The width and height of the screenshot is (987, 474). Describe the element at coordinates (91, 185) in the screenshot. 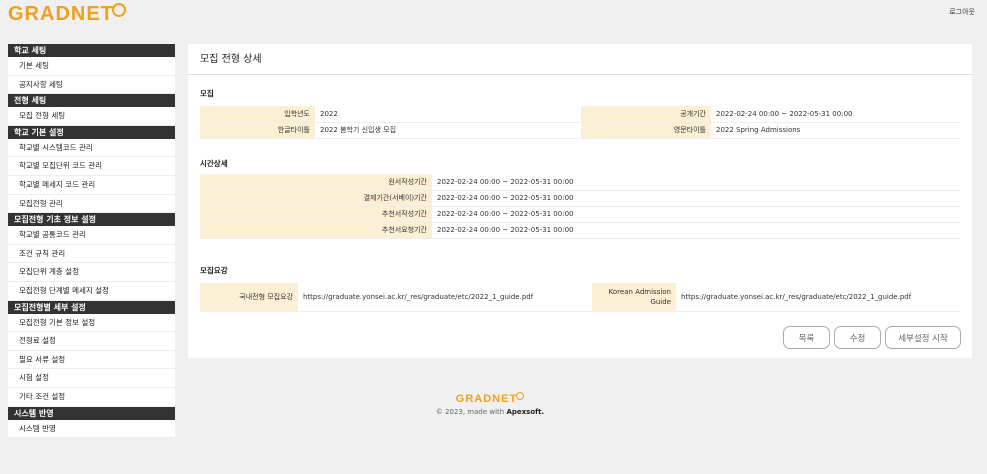

I see `sidebar-item-message-code: 학교별 메세지 코드 관리` at that location.